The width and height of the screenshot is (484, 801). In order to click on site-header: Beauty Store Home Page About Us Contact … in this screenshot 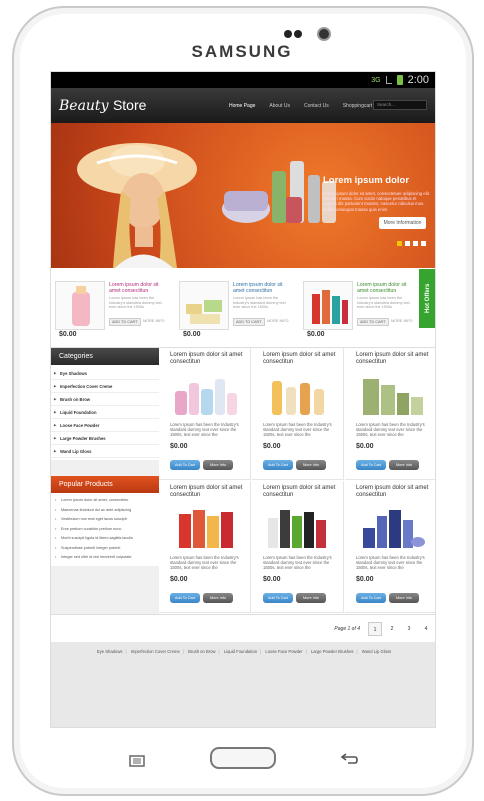, I will do `click(243, 105)`.